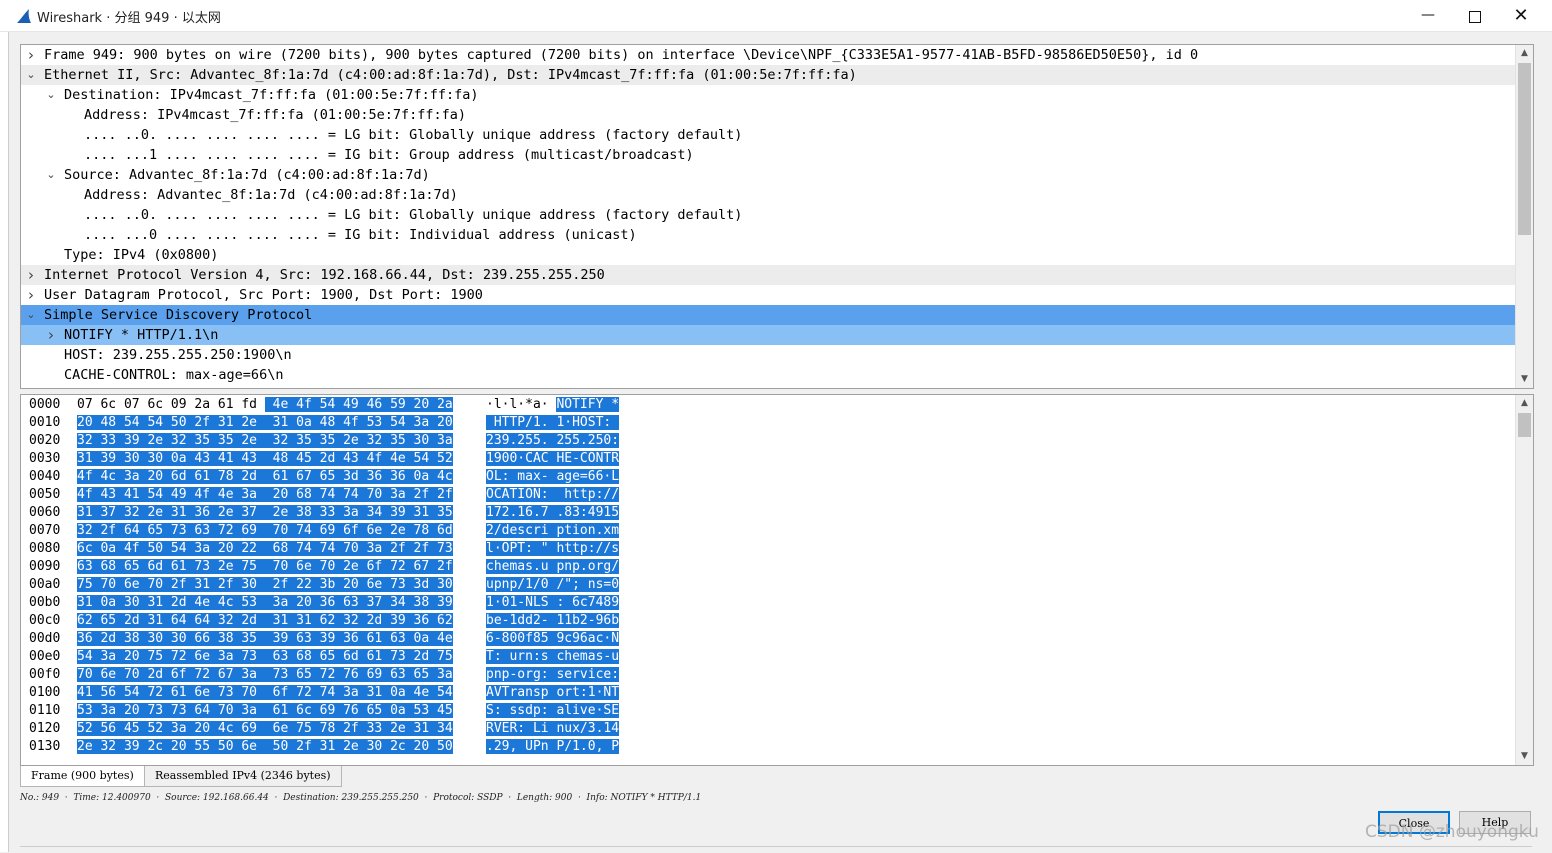  What do you see at coordinates (553, 567) in the screenshot?
I see `ascii-bytes: chemas.u pnp.org/` at bounding box center [553, 567].